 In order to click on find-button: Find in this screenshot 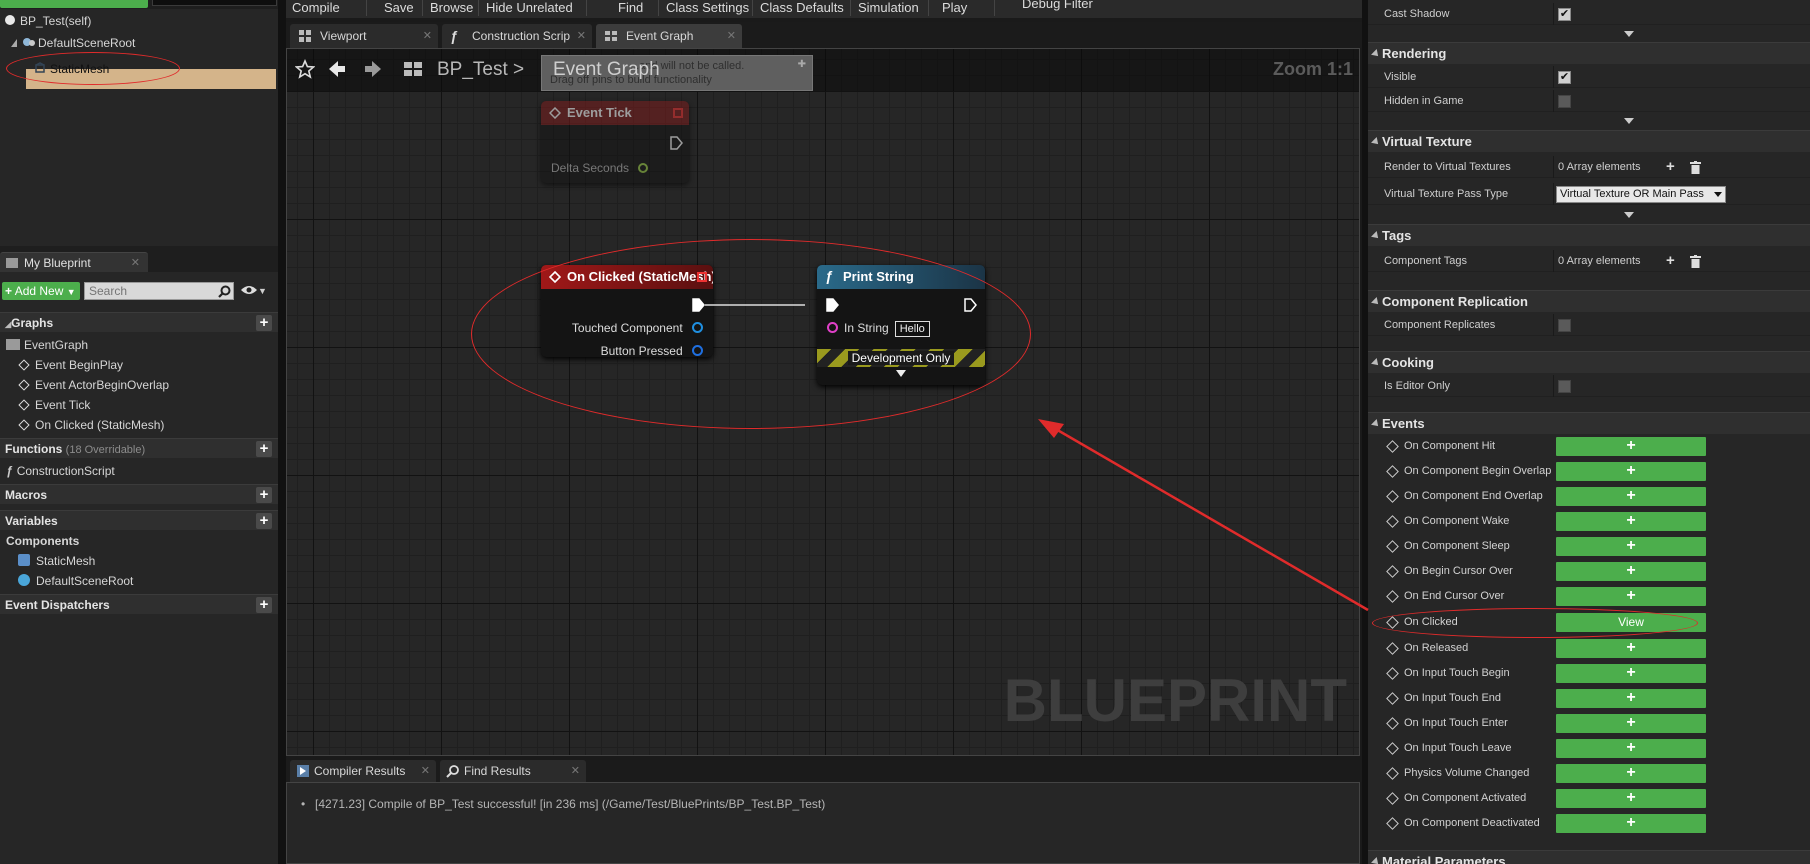, I will do `click(630, 8)`.